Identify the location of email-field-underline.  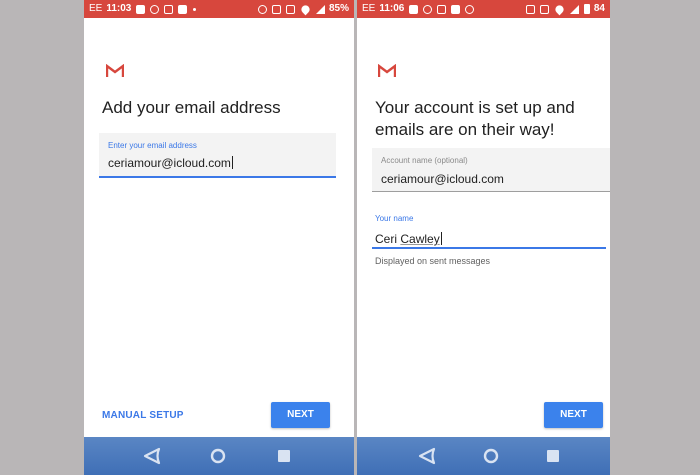
(217, 177).